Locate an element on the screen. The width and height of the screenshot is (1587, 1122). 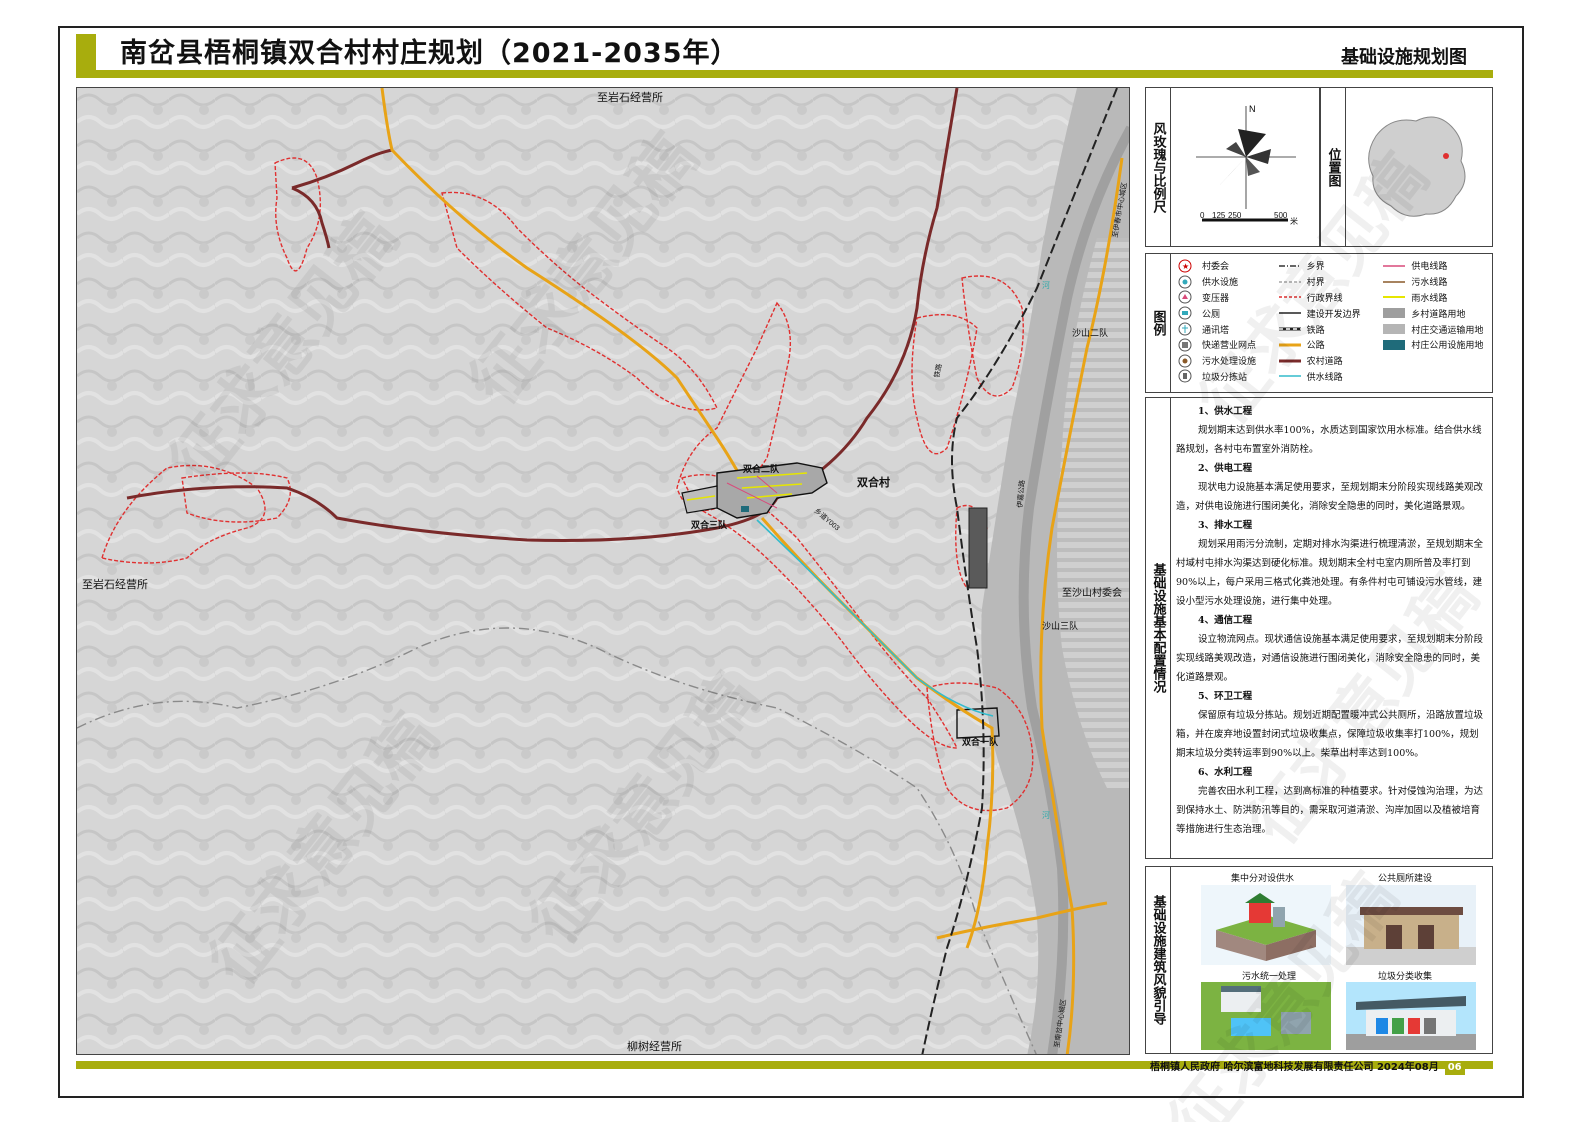
legend-item-label: 建设开发边界 is located at coordinates (1333, 314).